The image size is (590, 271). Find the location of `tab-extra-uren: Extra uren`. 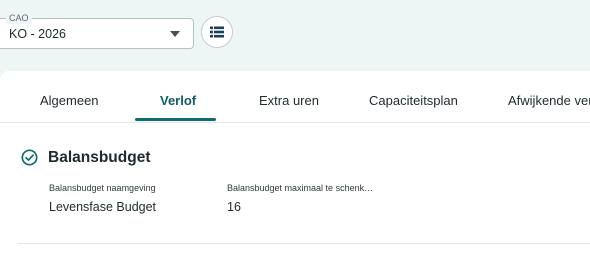

tab-extra-uren: Extra uren is located at coordinates (289, 100).